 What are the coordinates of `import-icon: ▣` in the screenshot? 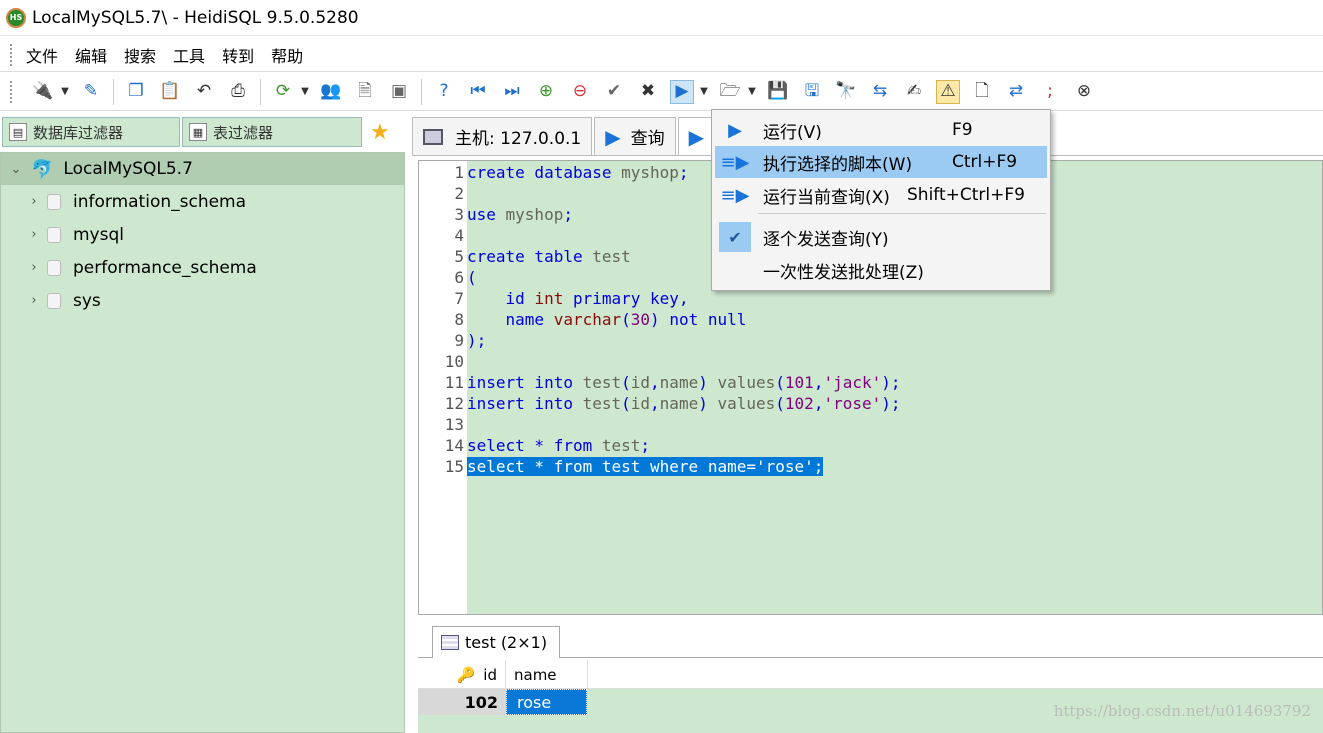 It's located at (399, 92).